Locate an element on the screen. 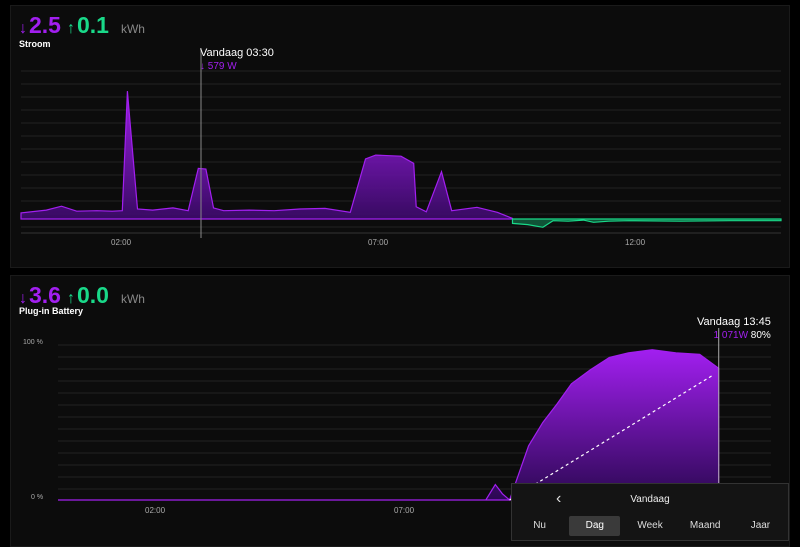 The width and height of the screenshot is (800, 547). tab-dag: Dag is located at coordinates (595, 526).